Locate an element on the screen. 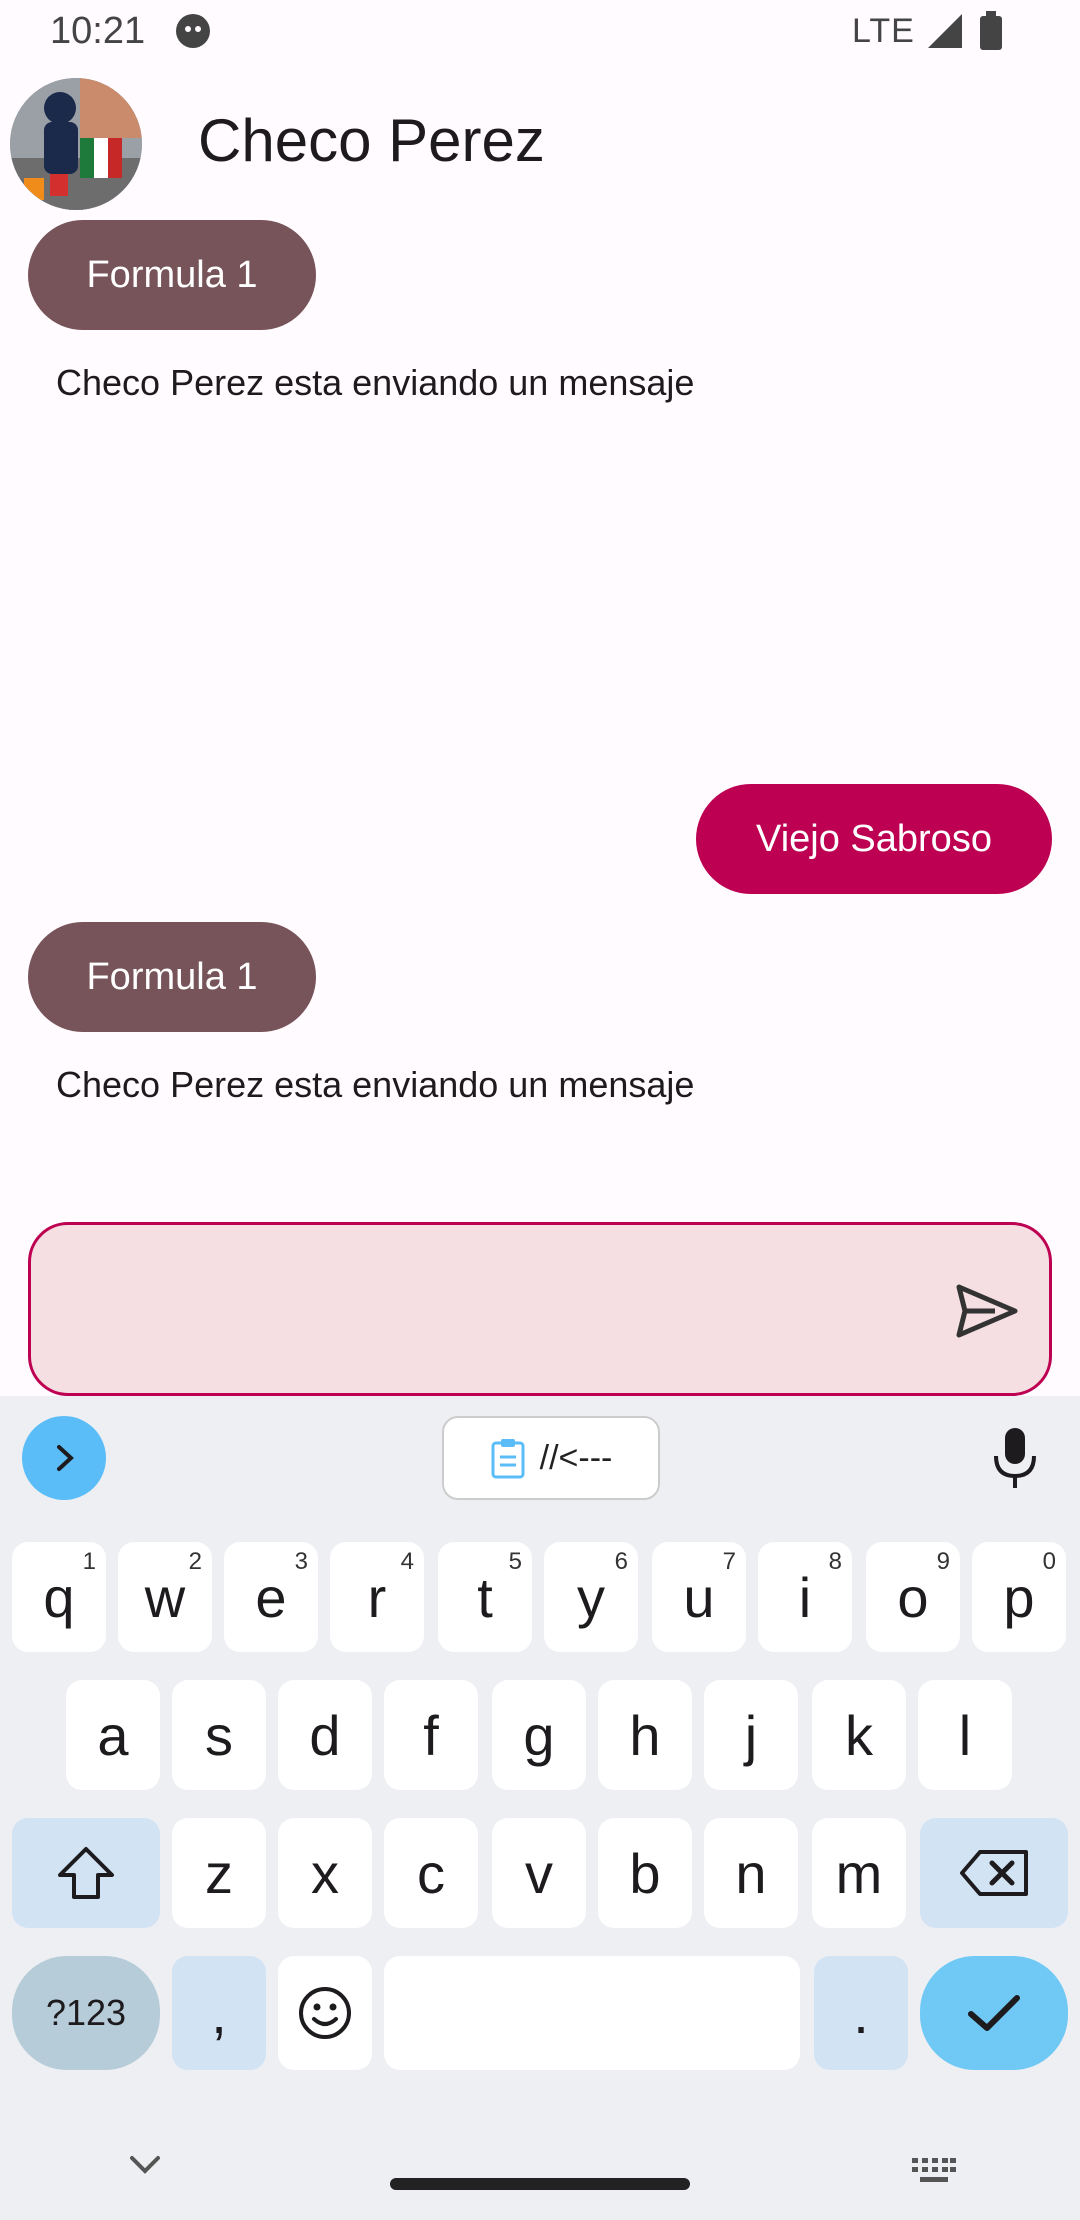 The width and height of the screenshot is (1080, 2220). key-y: y6 is located at coordinates (591, 1597).